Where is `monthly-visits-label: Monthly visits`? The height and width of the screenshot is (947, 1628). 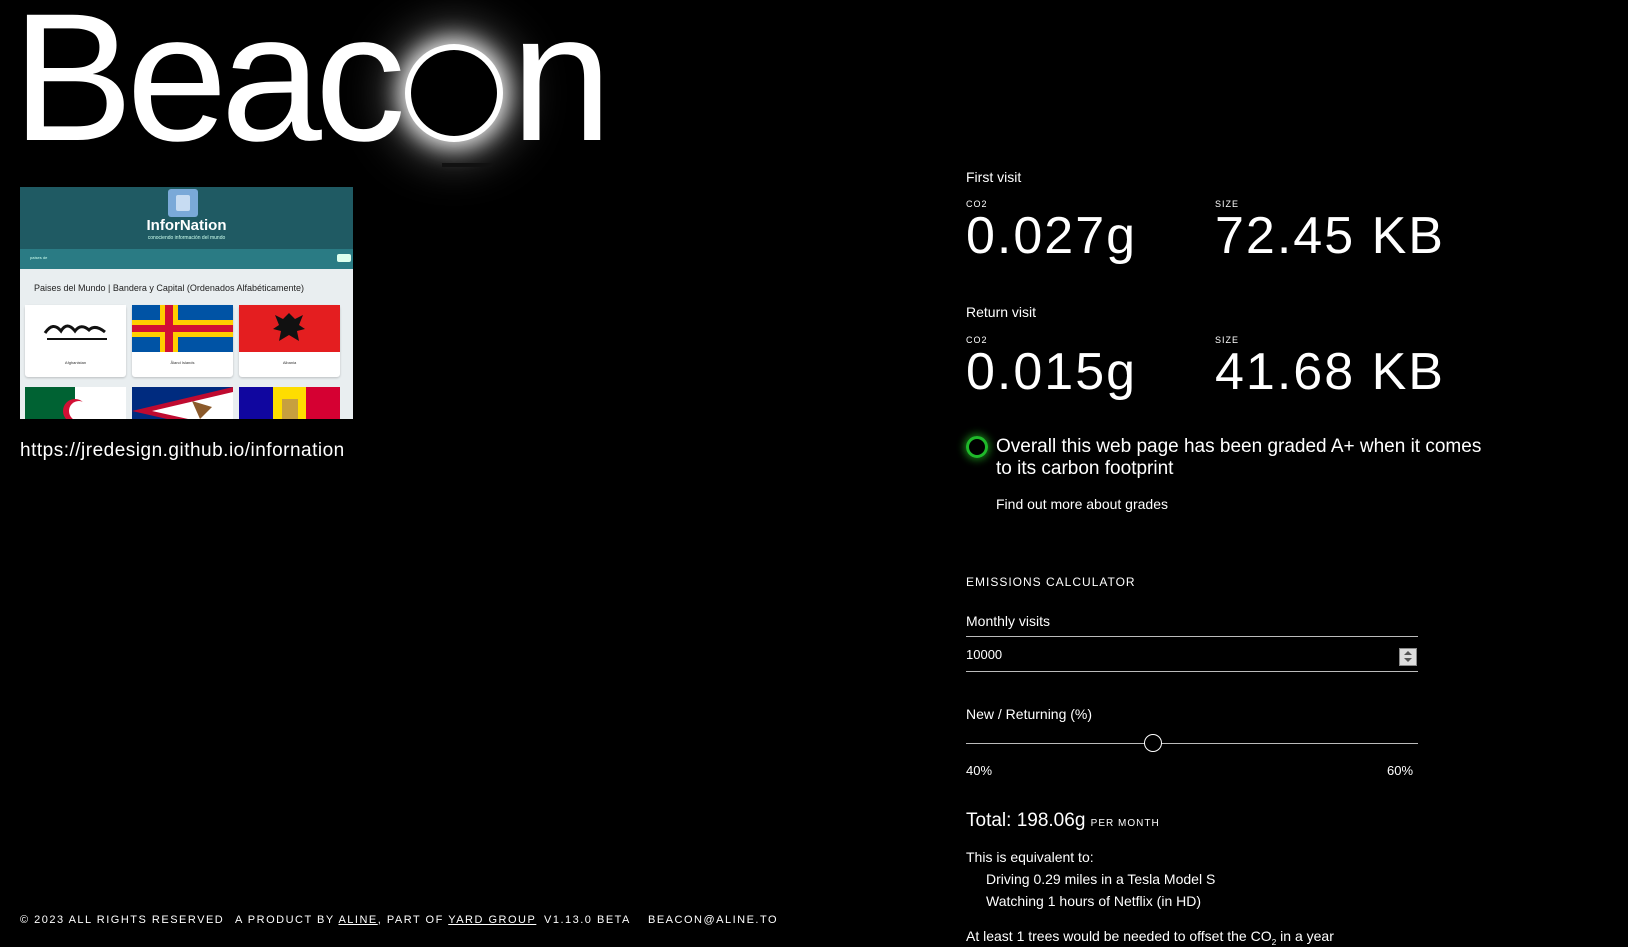
monthly-visits-label: Monthly visits is located at coordinates (1008, 621).